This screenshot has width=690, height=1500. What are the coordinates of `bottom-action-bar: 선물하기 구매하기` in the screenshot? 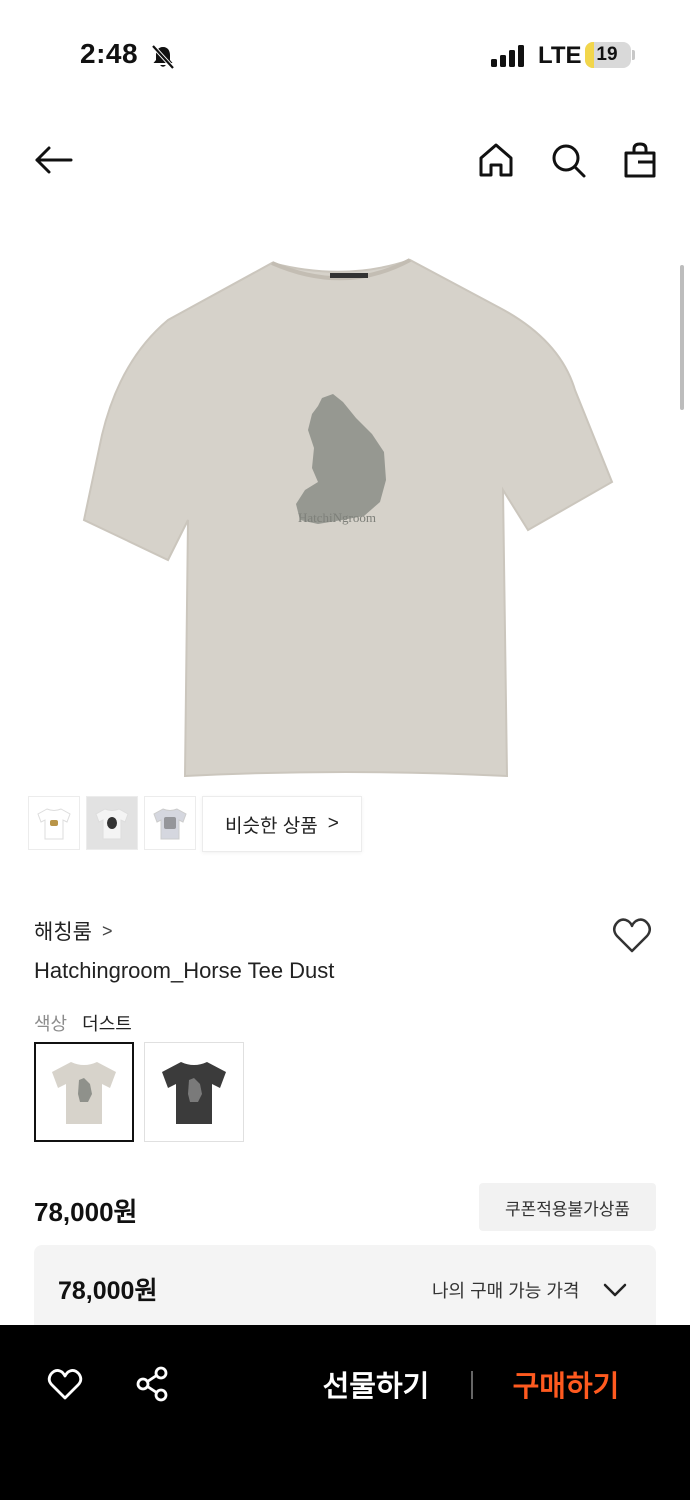 It's located at (345, 1412).